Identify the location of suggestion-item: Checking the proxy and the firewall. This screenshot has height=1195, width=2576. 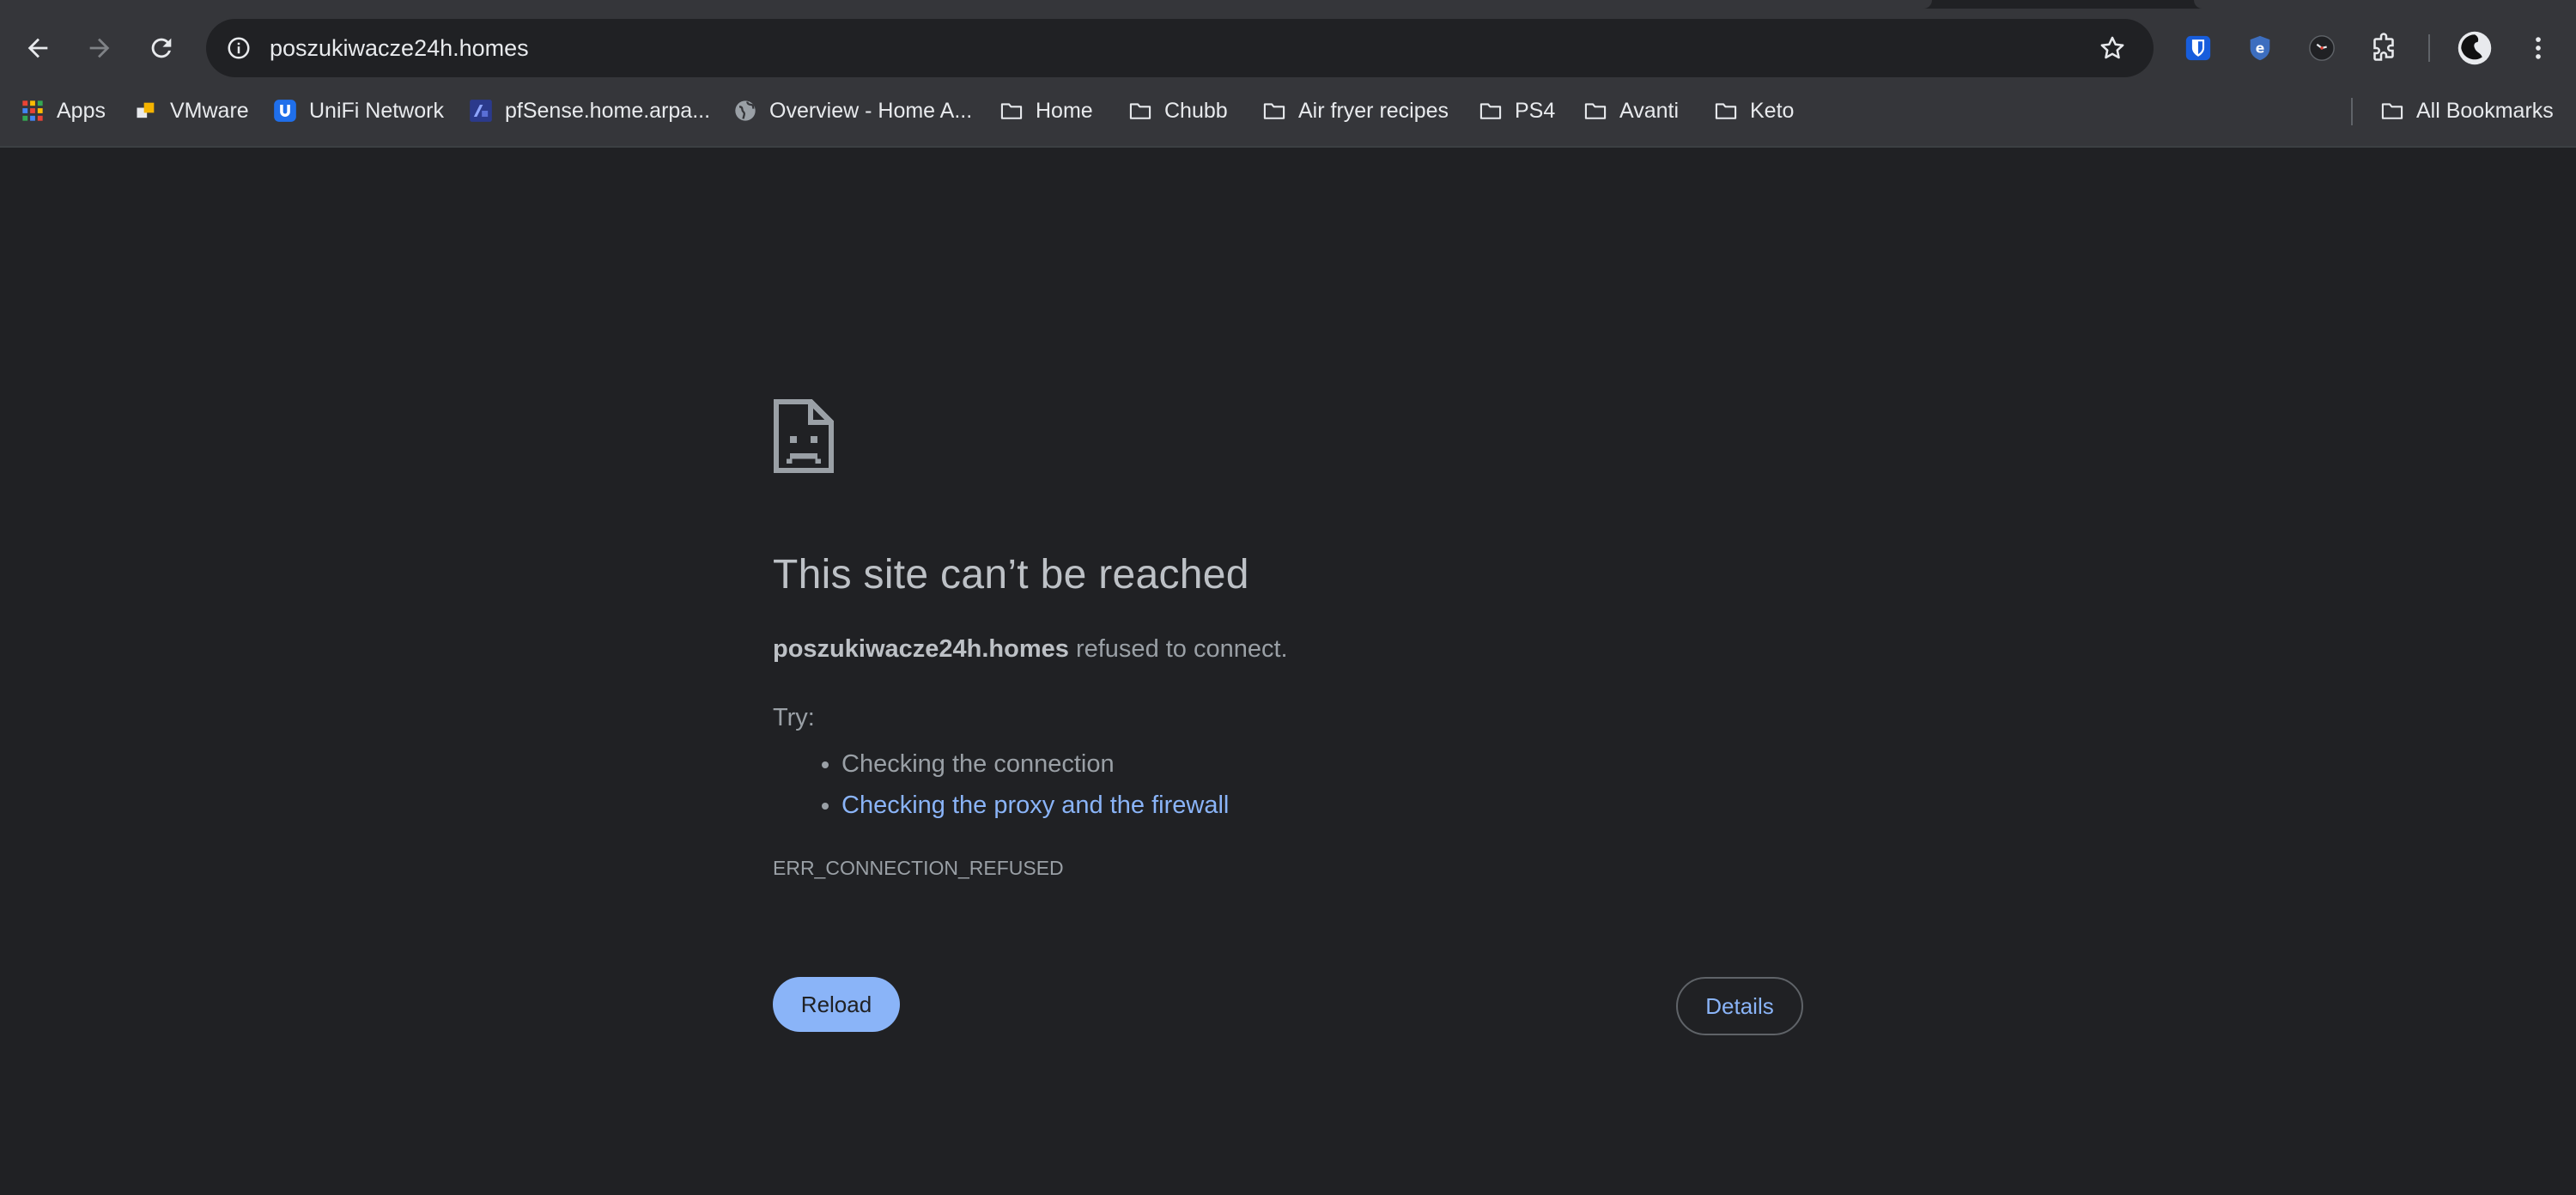
(1035, 806).